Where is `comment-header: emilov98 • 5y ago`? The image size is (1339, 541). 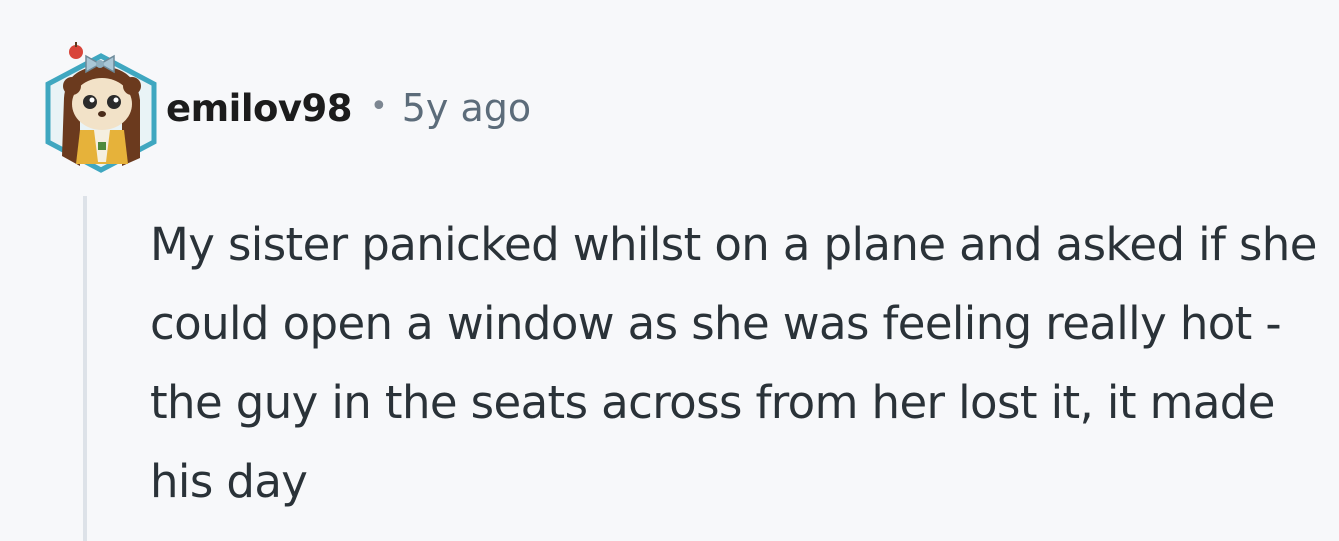 comment-header: emilov98 • 5y ago is located at coordinates (283, 108).